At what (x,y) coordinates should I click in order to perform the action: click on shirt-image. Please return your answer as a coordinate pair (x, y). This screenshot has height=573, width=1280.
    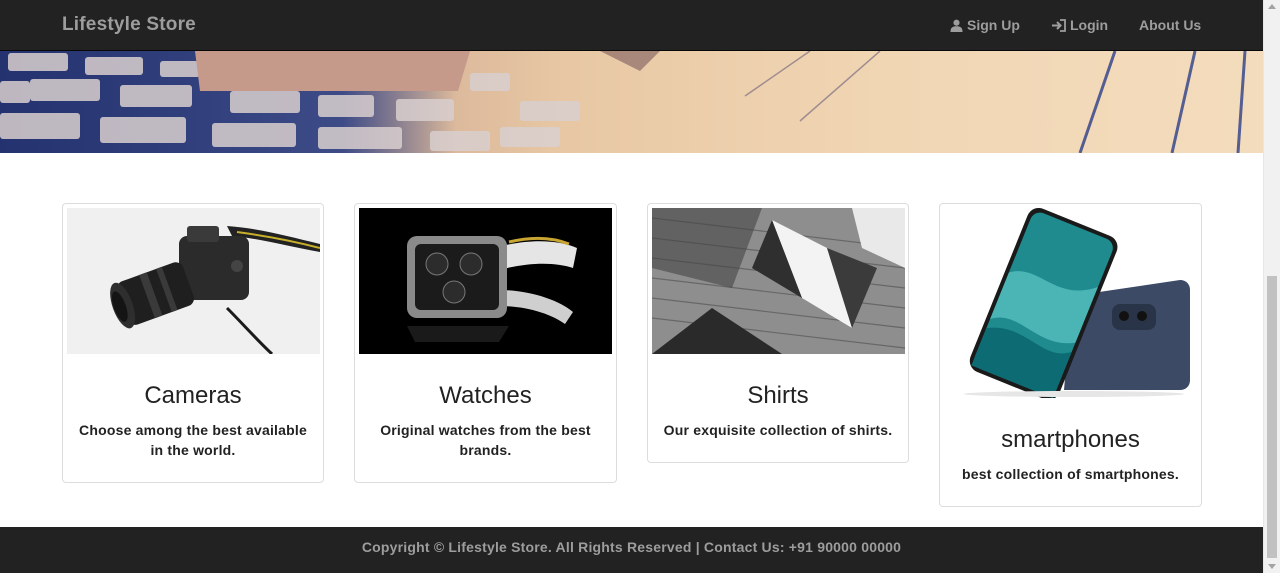
    Looking at the image, I should click on (778, 281).